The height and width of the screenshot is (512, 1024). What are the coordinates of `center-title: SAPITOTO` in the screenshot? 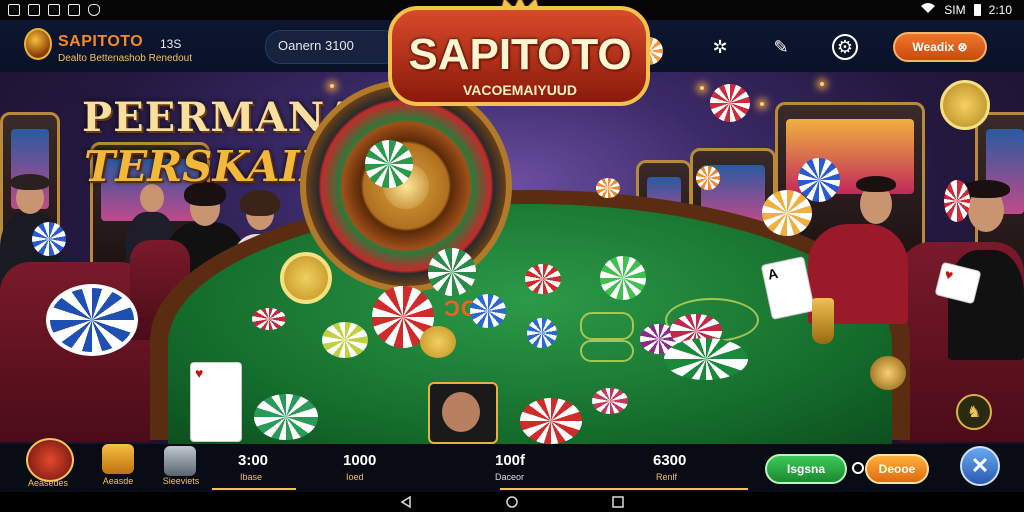 It's located at (520, 54).